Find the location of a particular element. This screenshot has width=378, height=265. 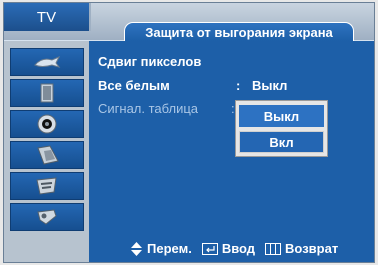

enter-hint-label: Ввод is located at coordinates (238, 248).